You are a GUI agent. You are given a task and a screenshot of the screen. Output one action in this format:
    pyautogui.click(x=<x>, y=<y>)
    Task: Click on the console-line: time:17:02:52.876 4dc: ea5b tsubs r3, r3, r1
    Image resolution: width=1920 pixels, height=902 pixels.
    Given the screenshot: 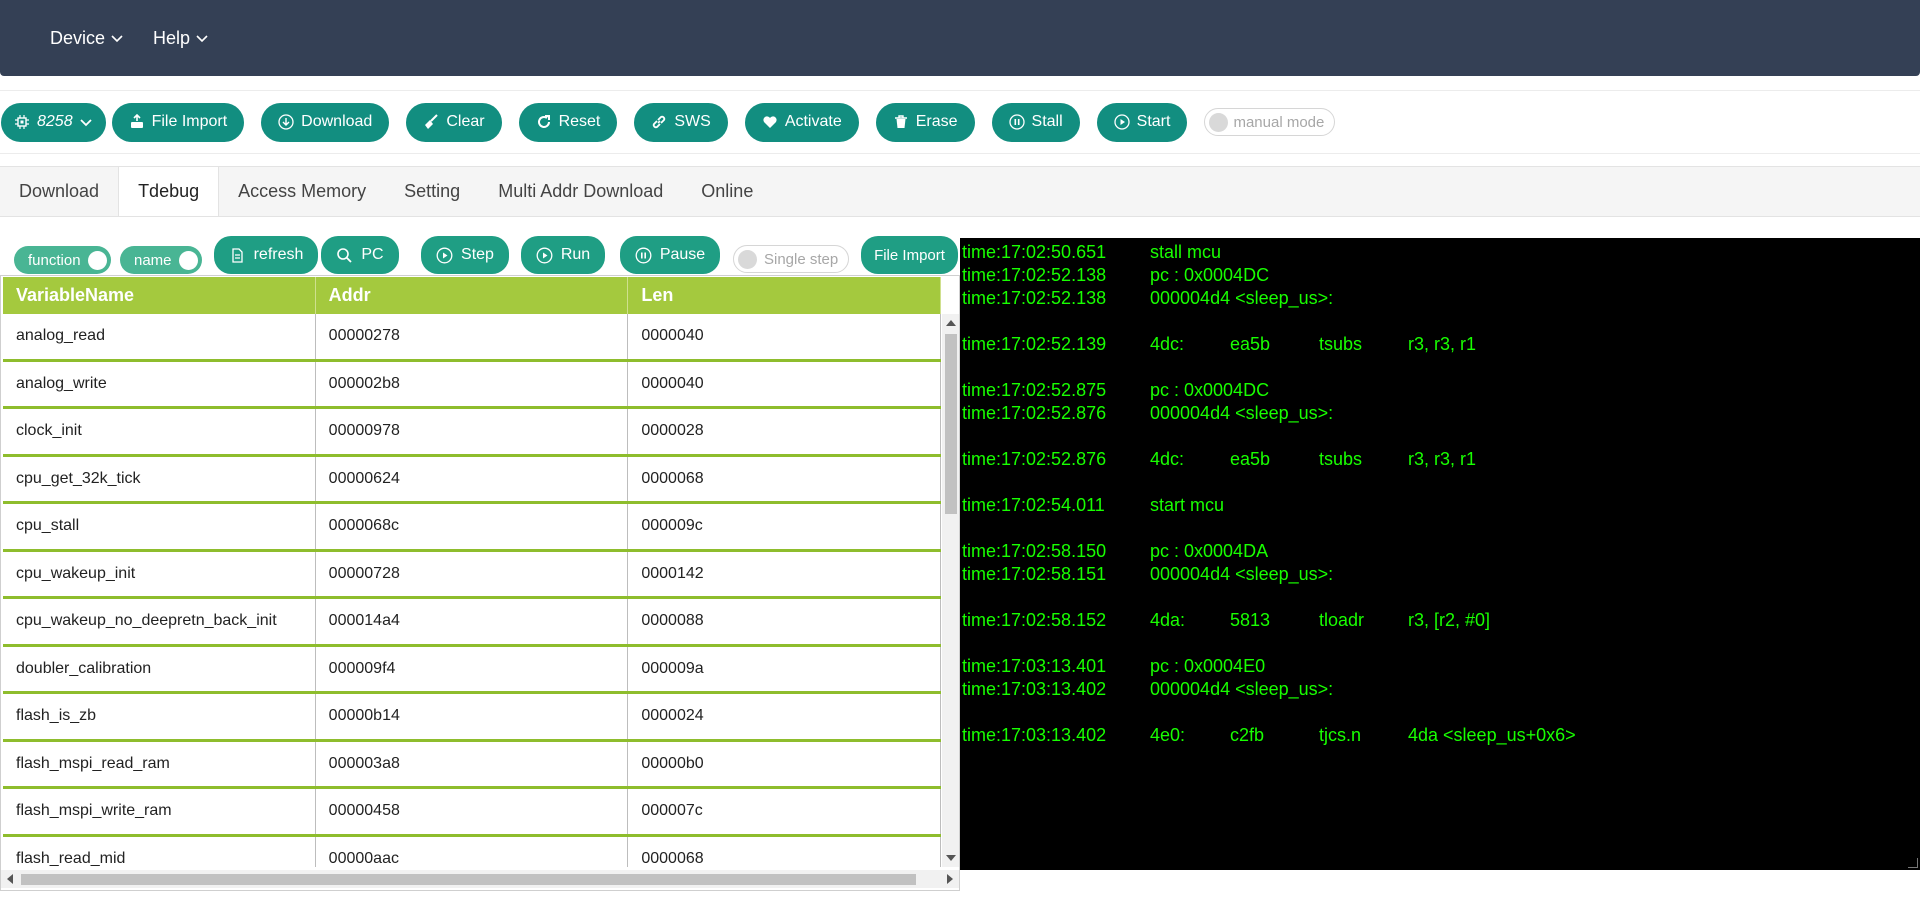 What is the action you would take?
    pyautogui.click(x=1441, y=459)
    